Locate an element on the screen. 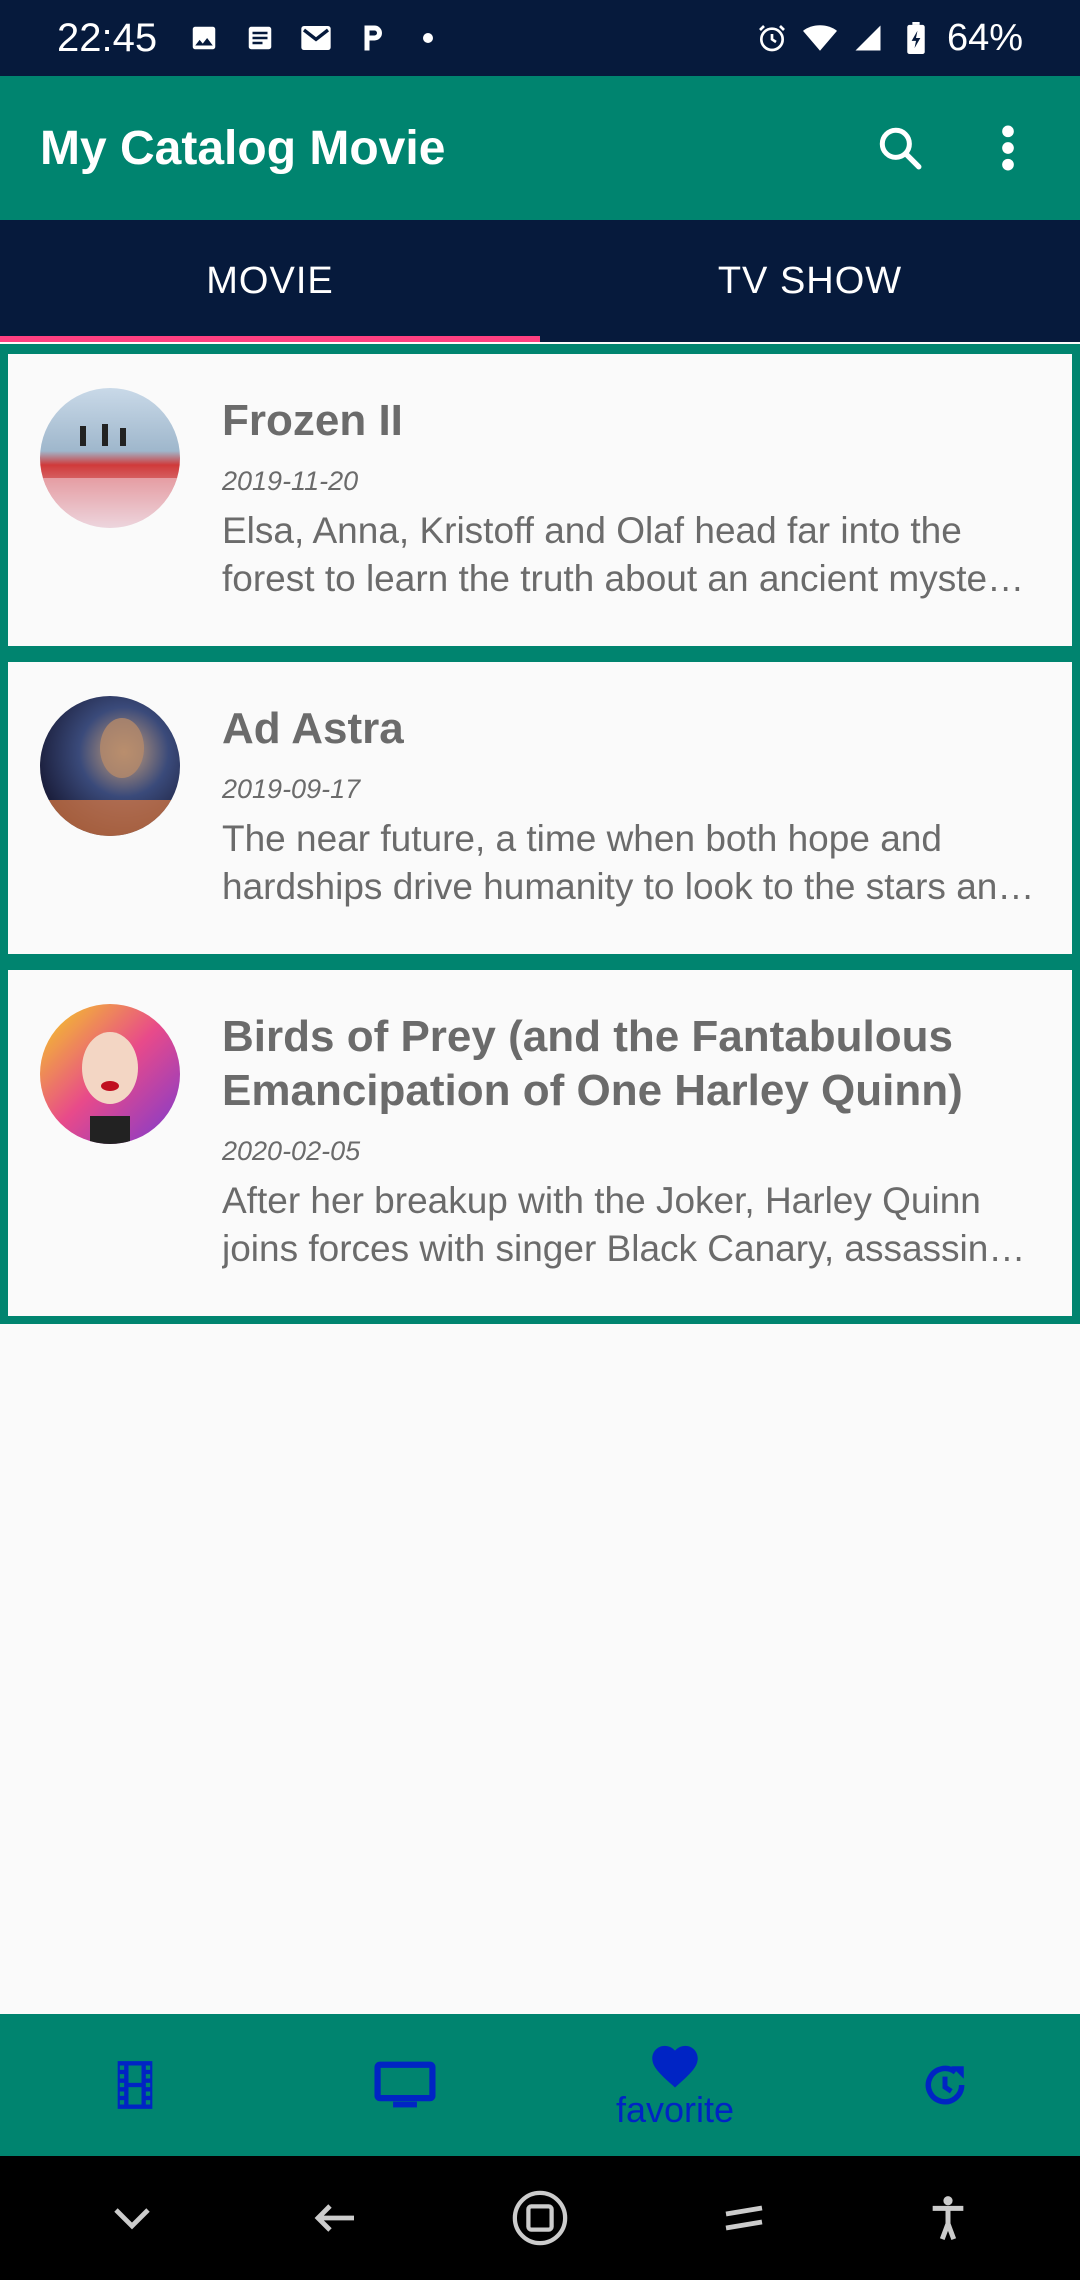 Image resolution: width=1080 pixels, height=2280 pixels. app-title: My Catalog Movie is located at coordinates (243, 148).